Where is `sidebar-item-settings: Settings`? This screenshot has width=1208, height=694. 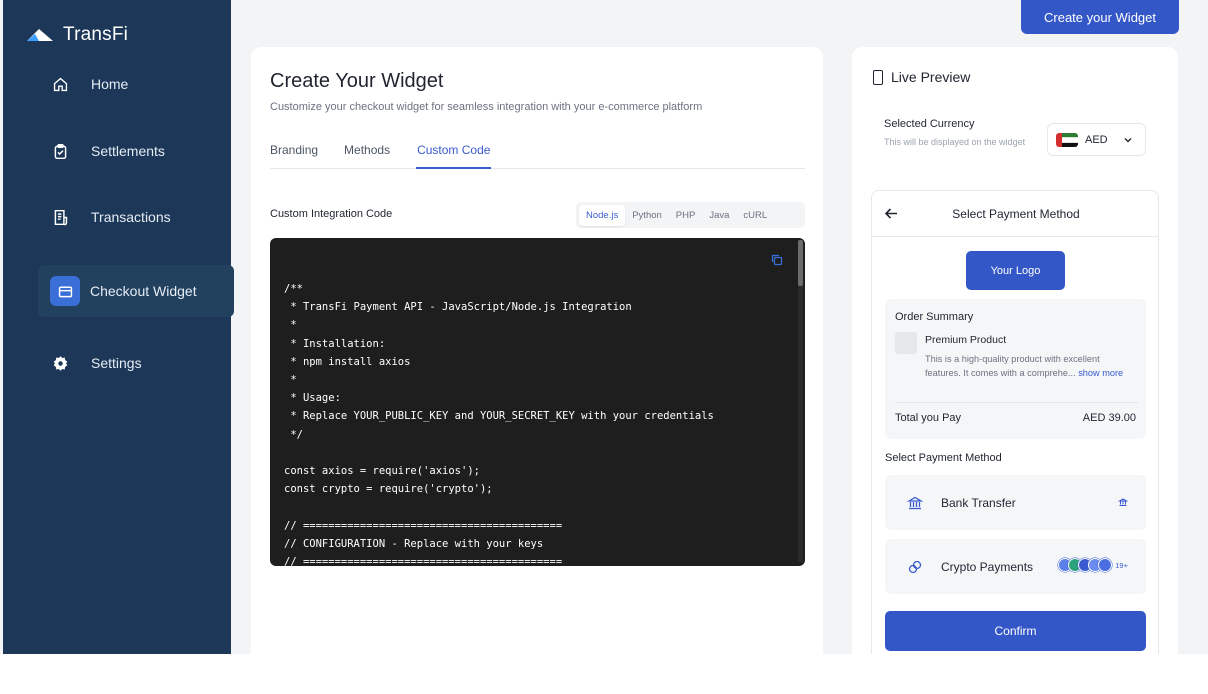 sidebar-item-settings: Settings is located at coordinates (133, 363).